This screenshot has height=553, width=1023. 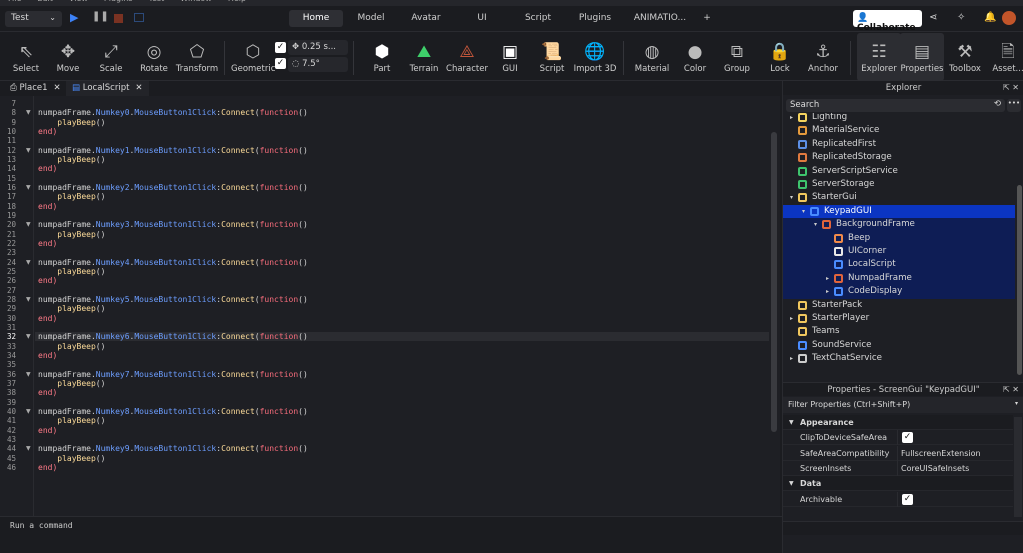 I want to click on import-3d-button: 🌐 Import 3D, so click(x=595, y=57).